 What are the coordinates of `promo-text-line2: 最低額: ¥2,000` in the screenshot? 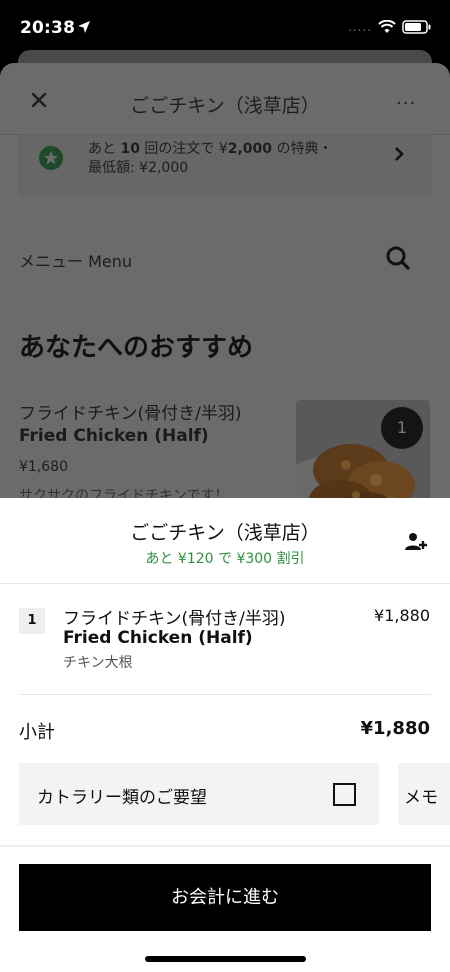 It's located at (138, 168).